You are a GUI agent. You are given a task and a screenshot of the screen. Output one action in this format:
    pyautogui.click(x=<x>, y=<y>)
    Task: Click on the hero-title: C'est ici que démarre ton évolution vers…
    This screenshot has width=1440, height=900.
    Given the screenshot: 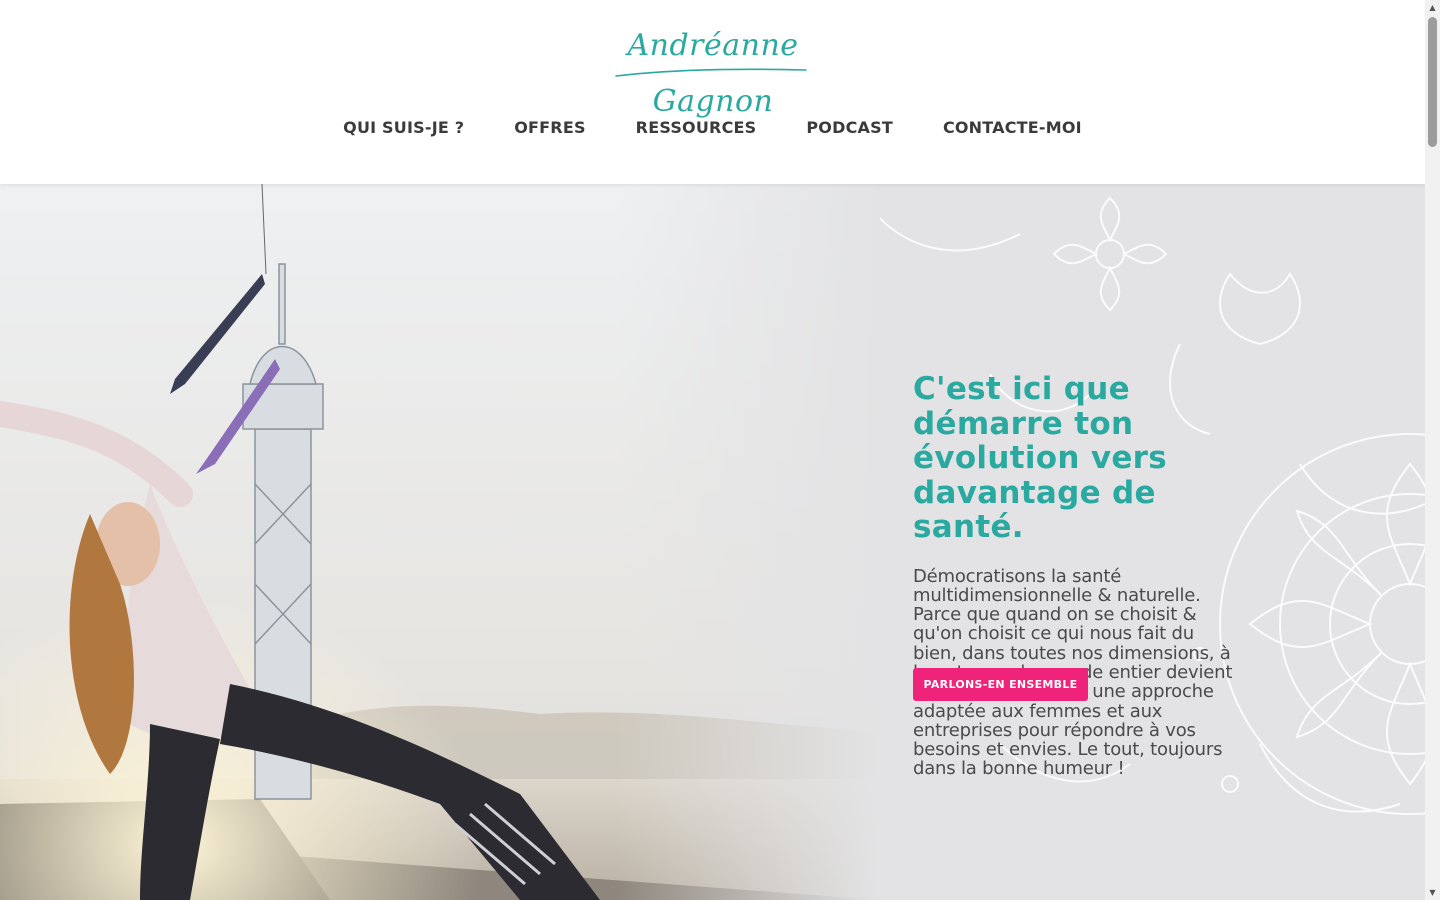 What is the action you would take?
    pyautogui.click(x=1040, y=458)
    